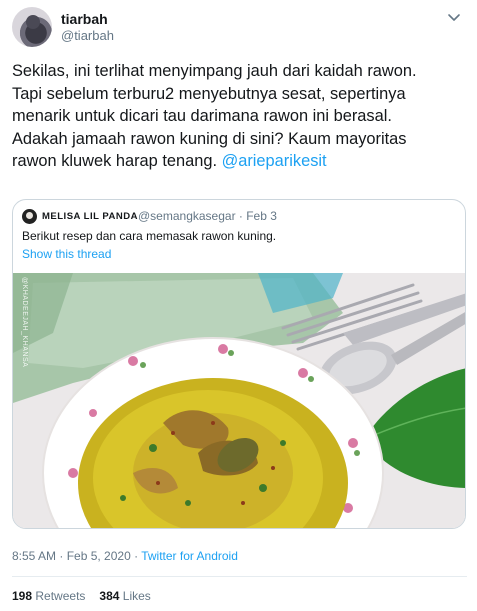 Image resolution: width=477 pixels, height=611 pixels. Describe the element at coordinates (87, 35) in the screenshot. I see `author-handle: @tiarbah` at that location.